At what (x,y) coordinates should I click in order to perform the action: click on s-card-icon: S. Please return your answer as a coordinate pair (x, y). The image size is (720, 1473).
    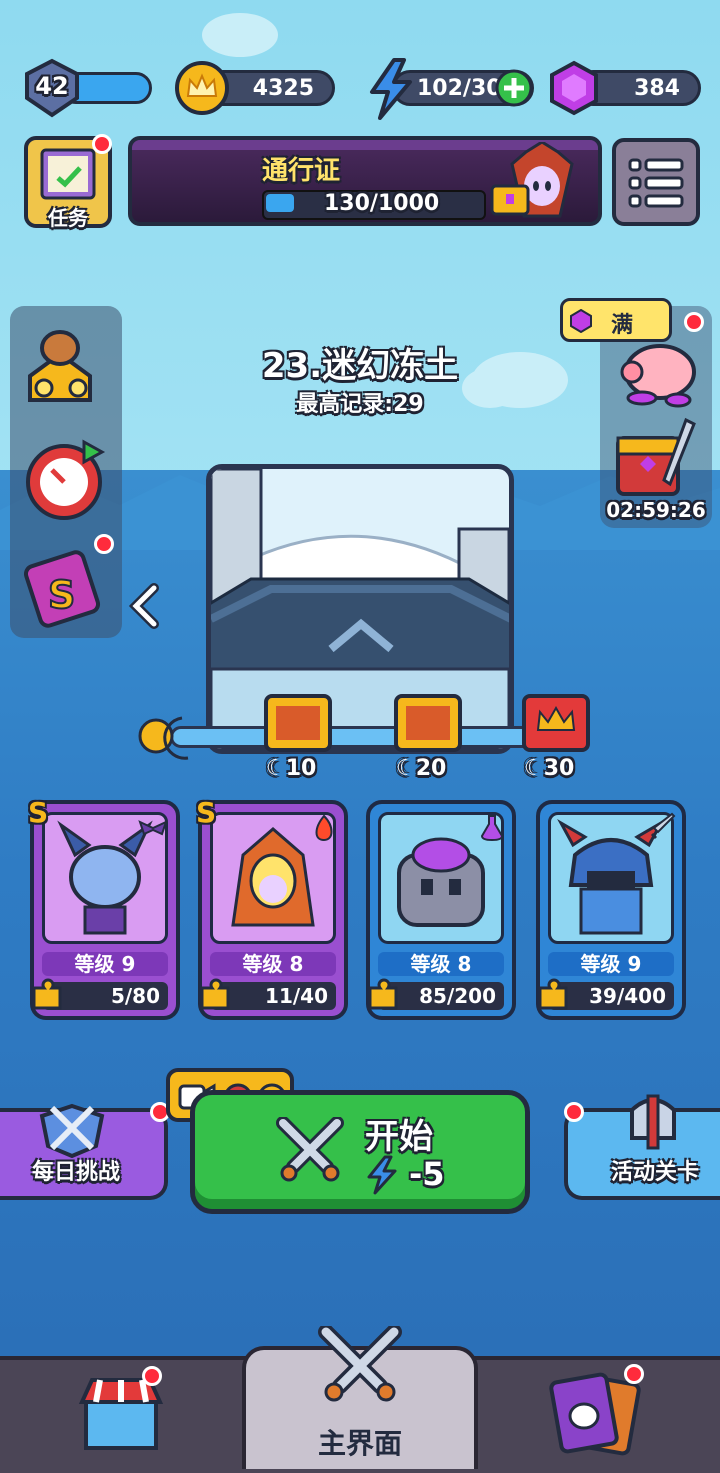
    Looking at the image, I should click on (67, 589).